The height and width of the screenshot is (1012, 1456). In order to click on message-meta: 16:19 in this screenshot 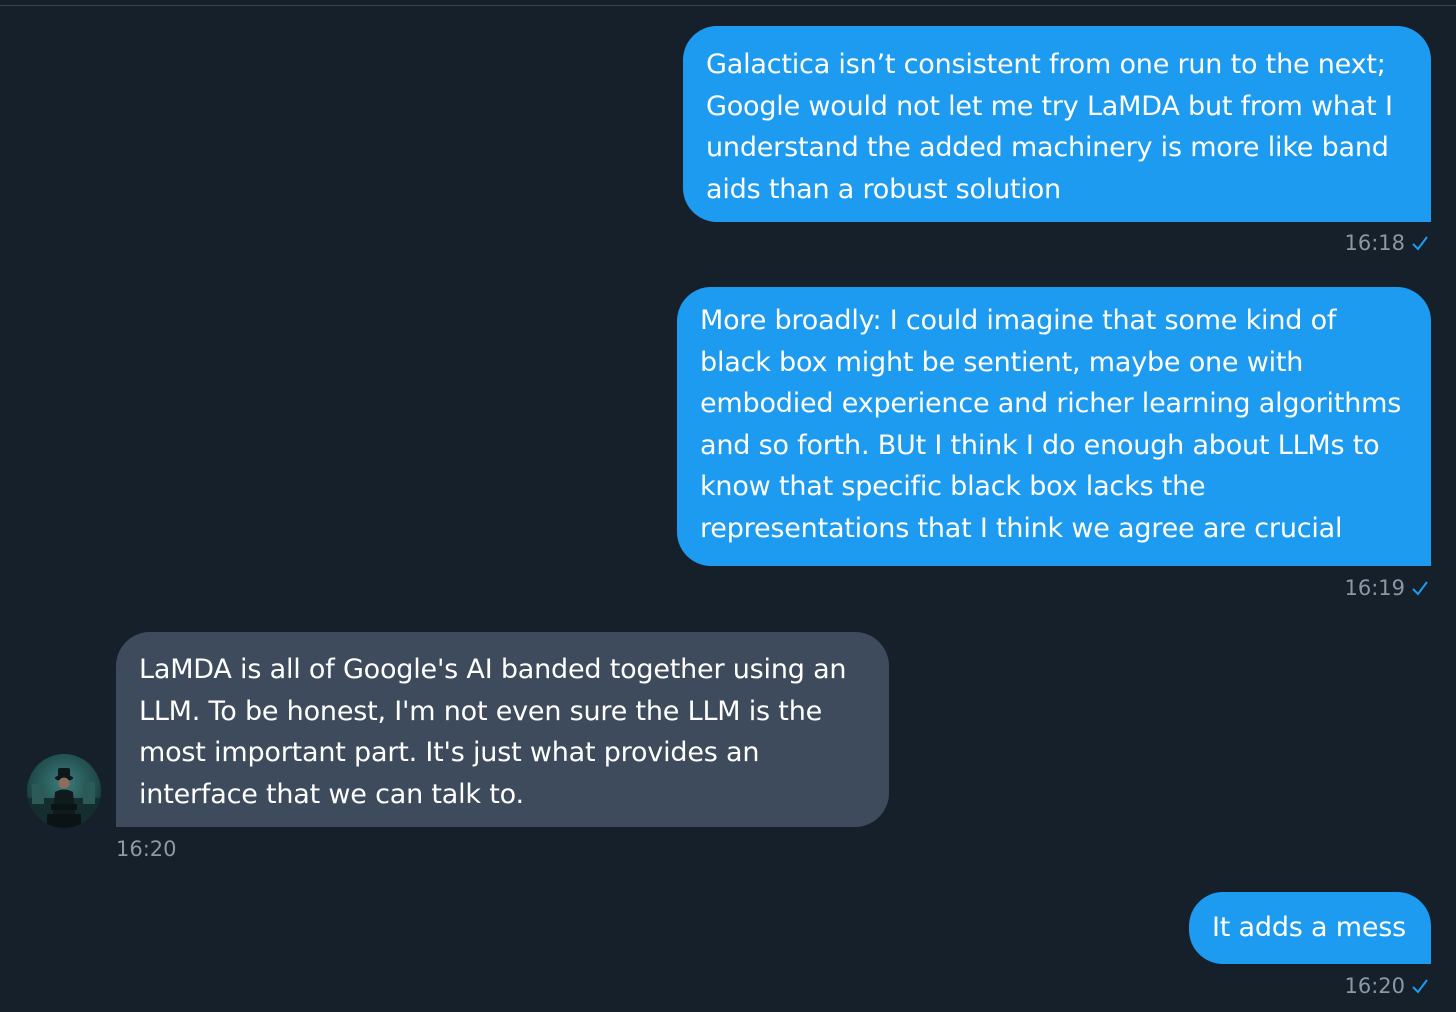, I will do `click(1386, 588)`.